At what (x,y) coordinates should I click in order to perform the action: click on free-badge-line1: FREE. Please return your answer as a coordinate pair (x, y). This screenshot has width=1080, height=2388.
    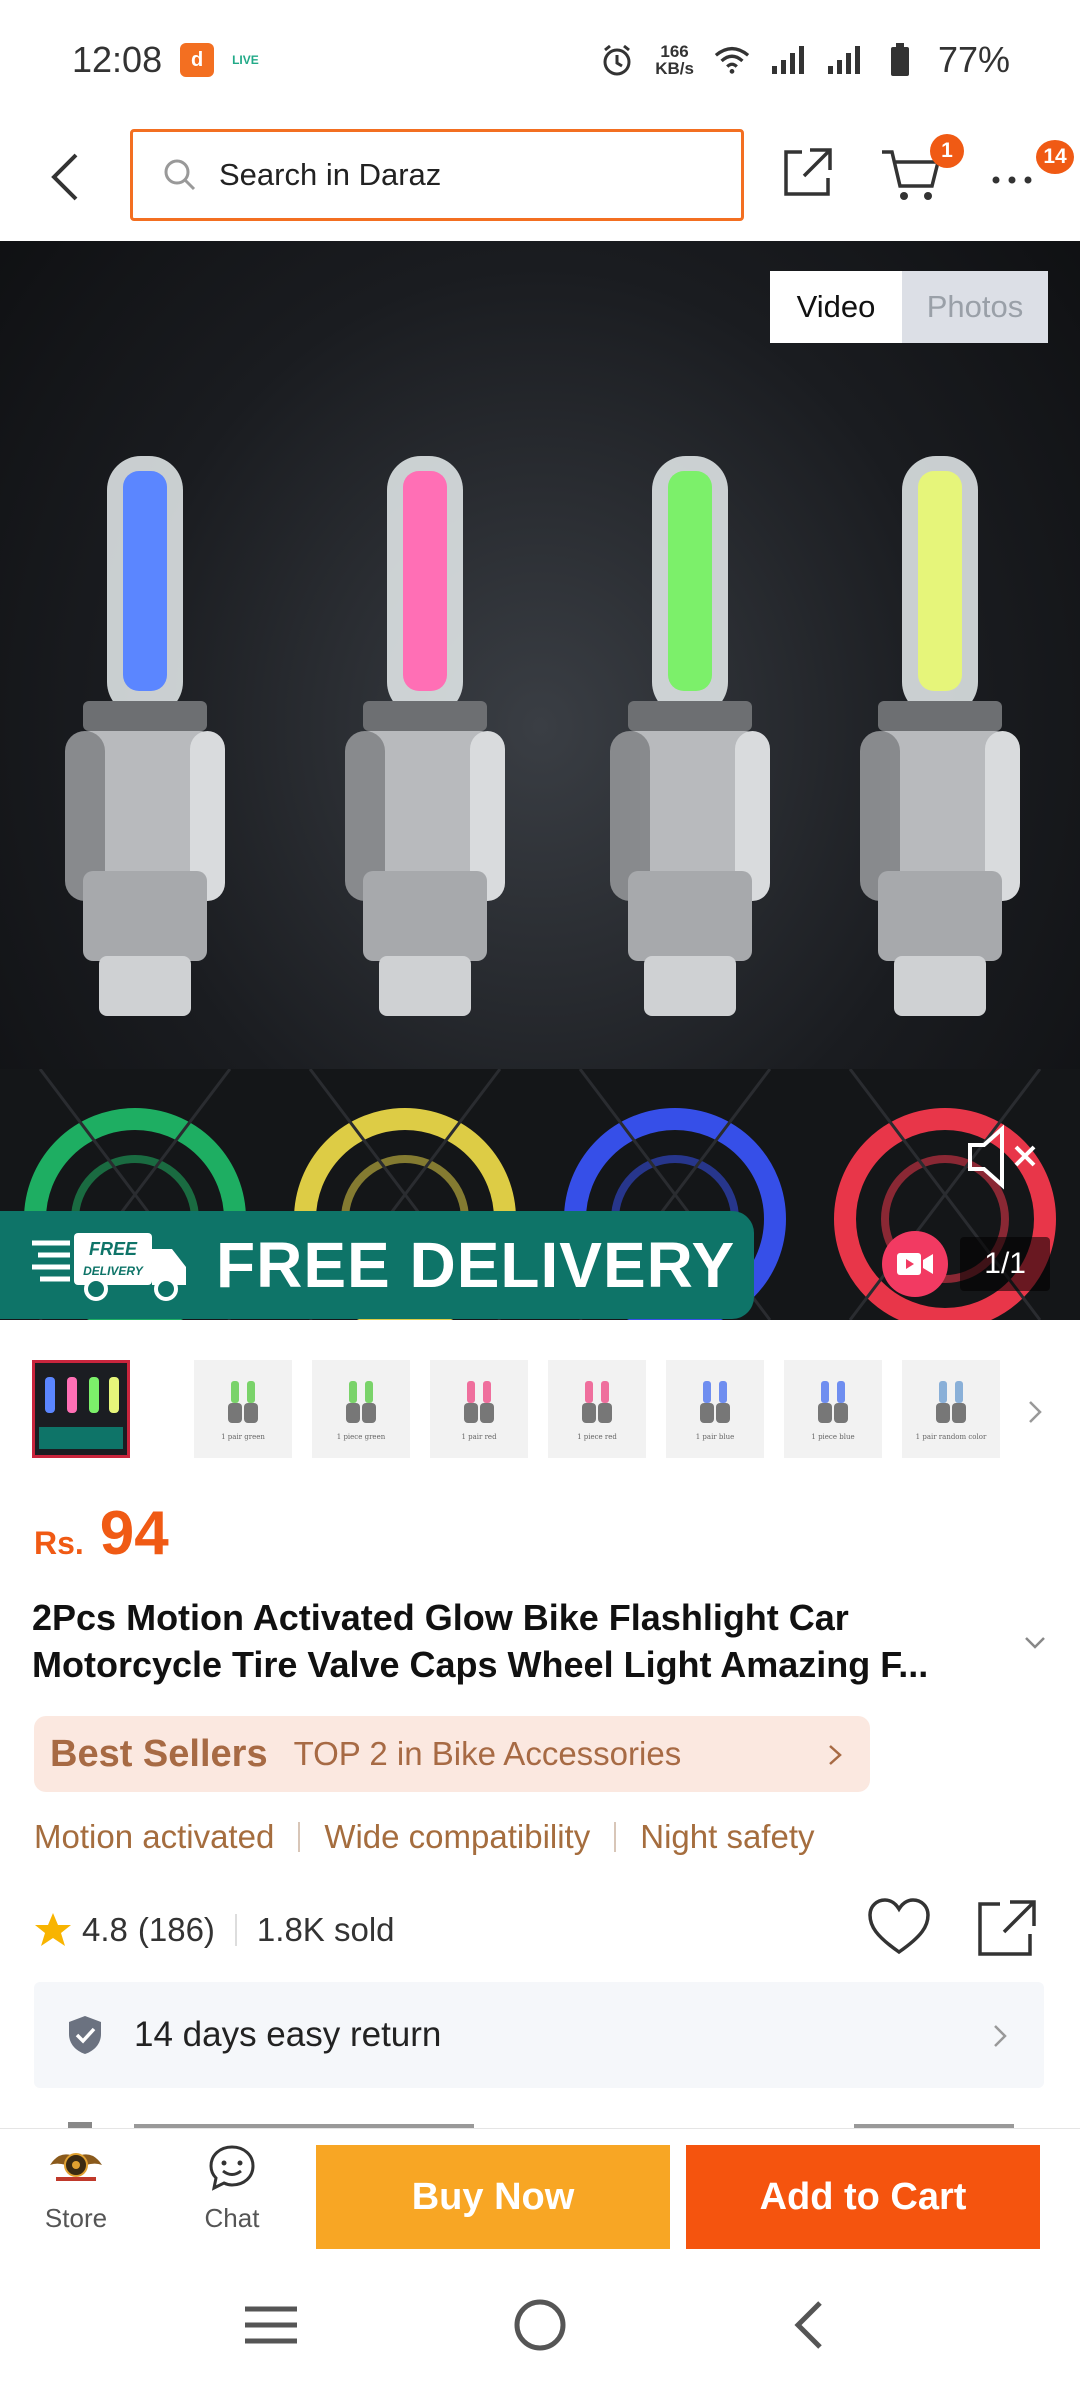
    Looking at the image, I should click on (113, 1249).